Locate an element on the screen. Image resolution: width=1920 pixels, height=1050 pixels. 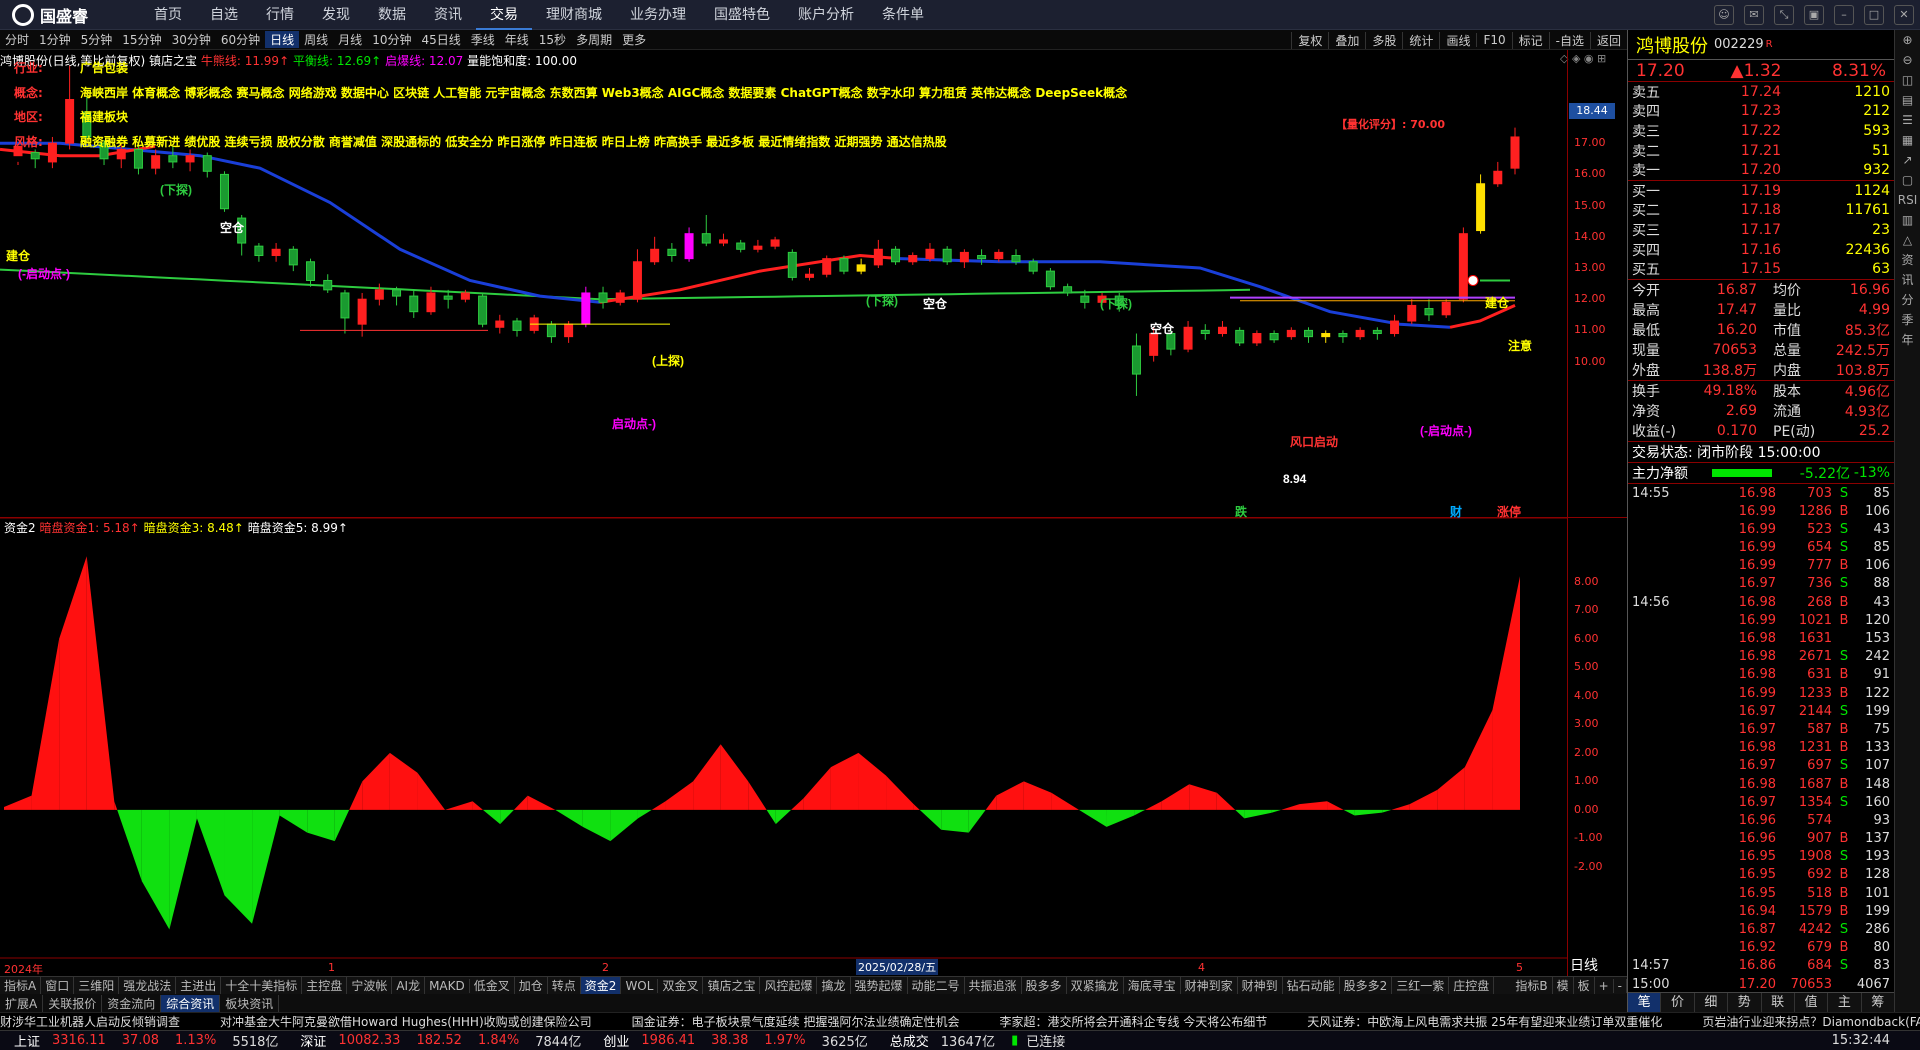
side-icon-3: ▤ is located at coordinates (1907, 100).